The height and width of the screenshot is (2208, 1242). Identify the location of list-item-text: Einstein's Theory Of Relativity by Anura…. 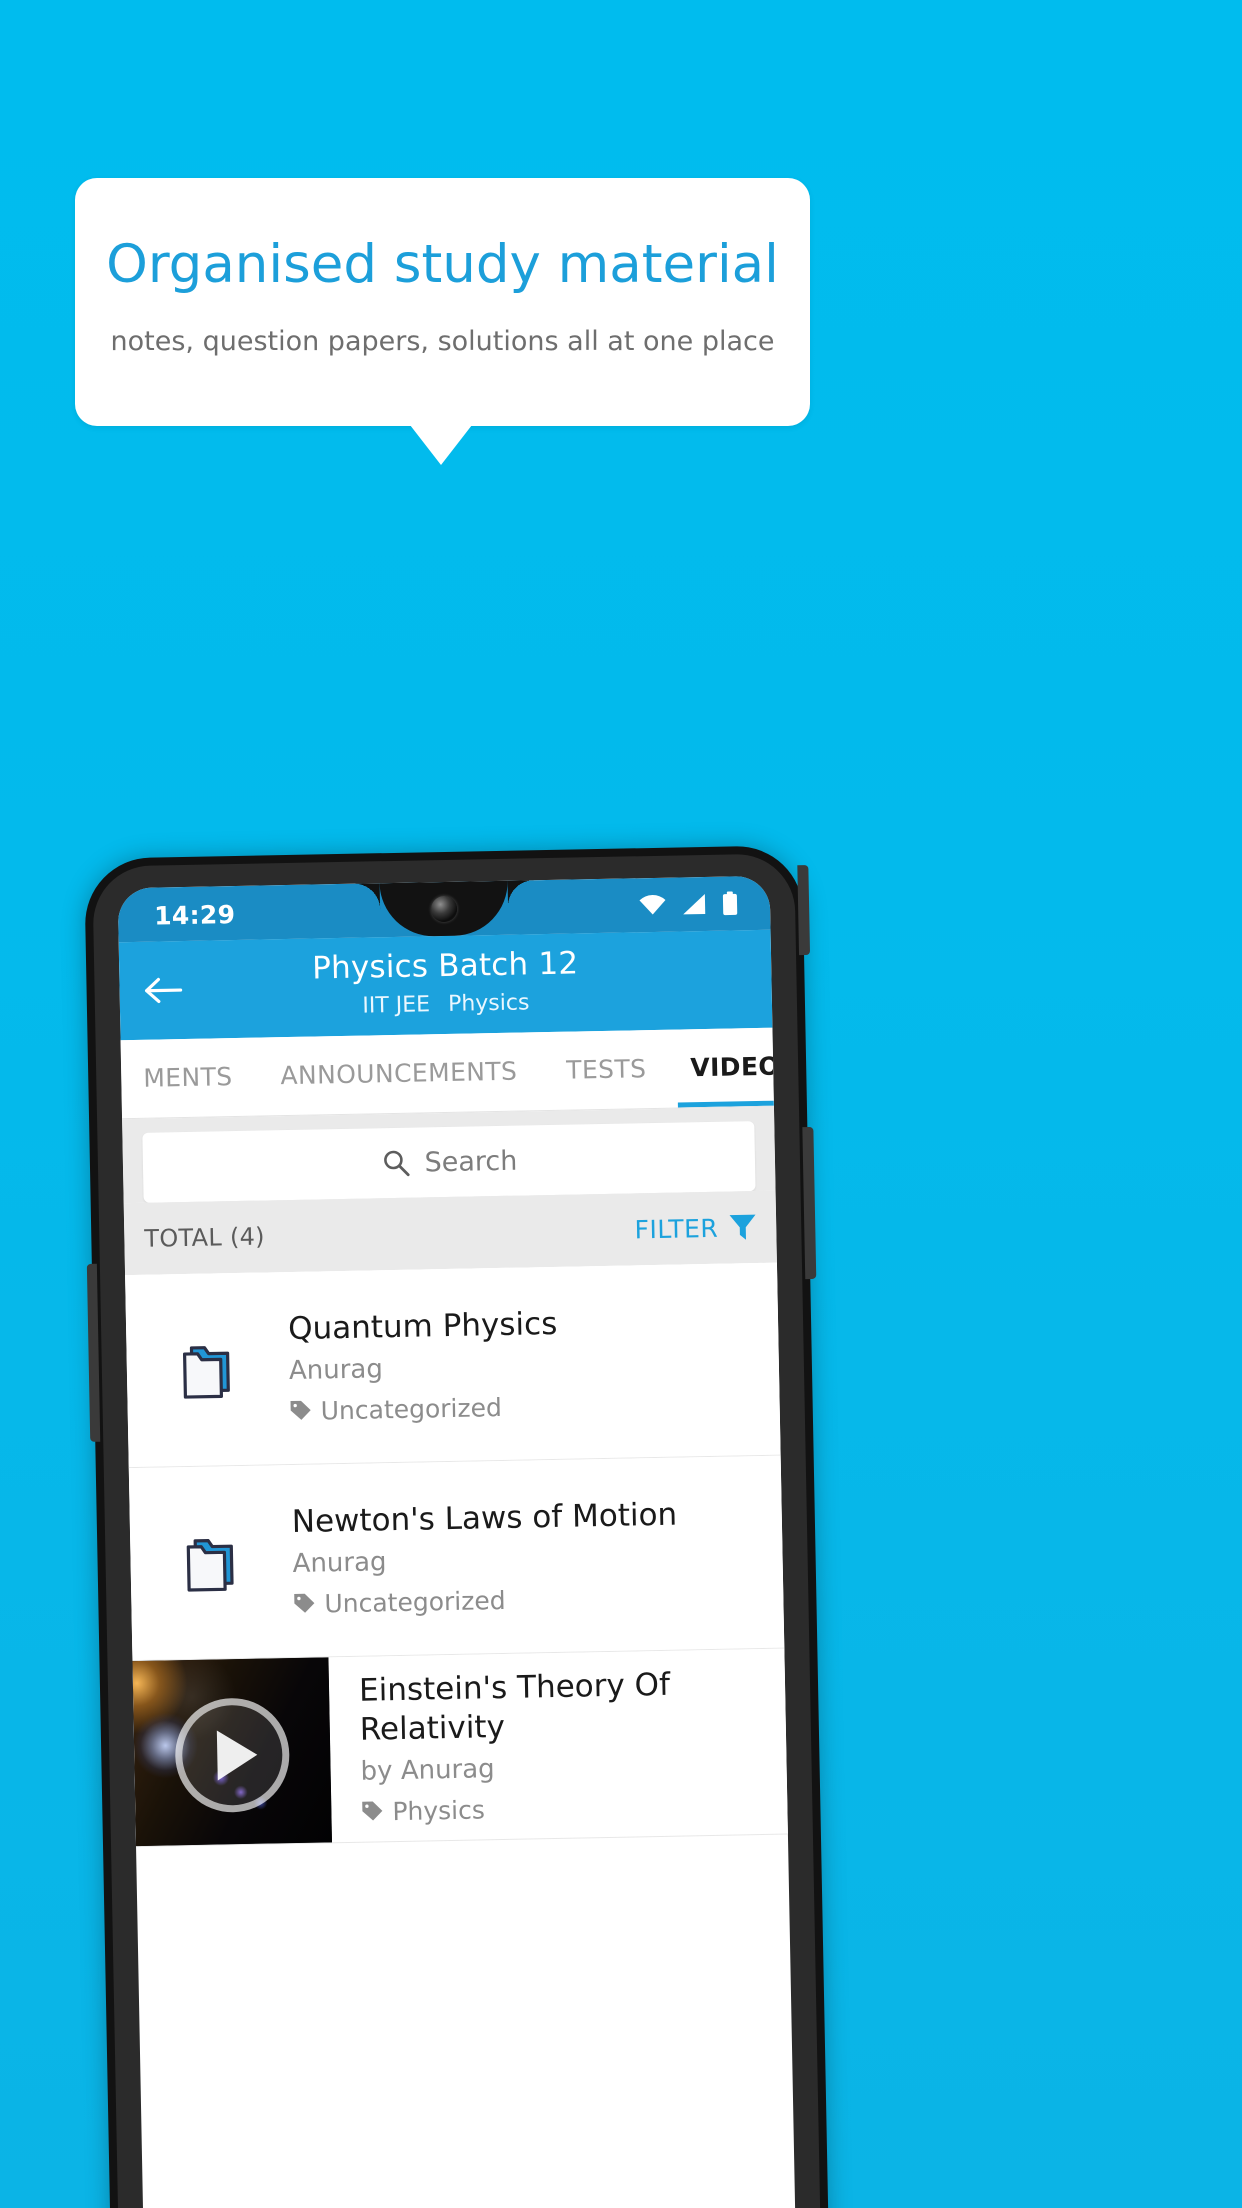
(558, 1745).